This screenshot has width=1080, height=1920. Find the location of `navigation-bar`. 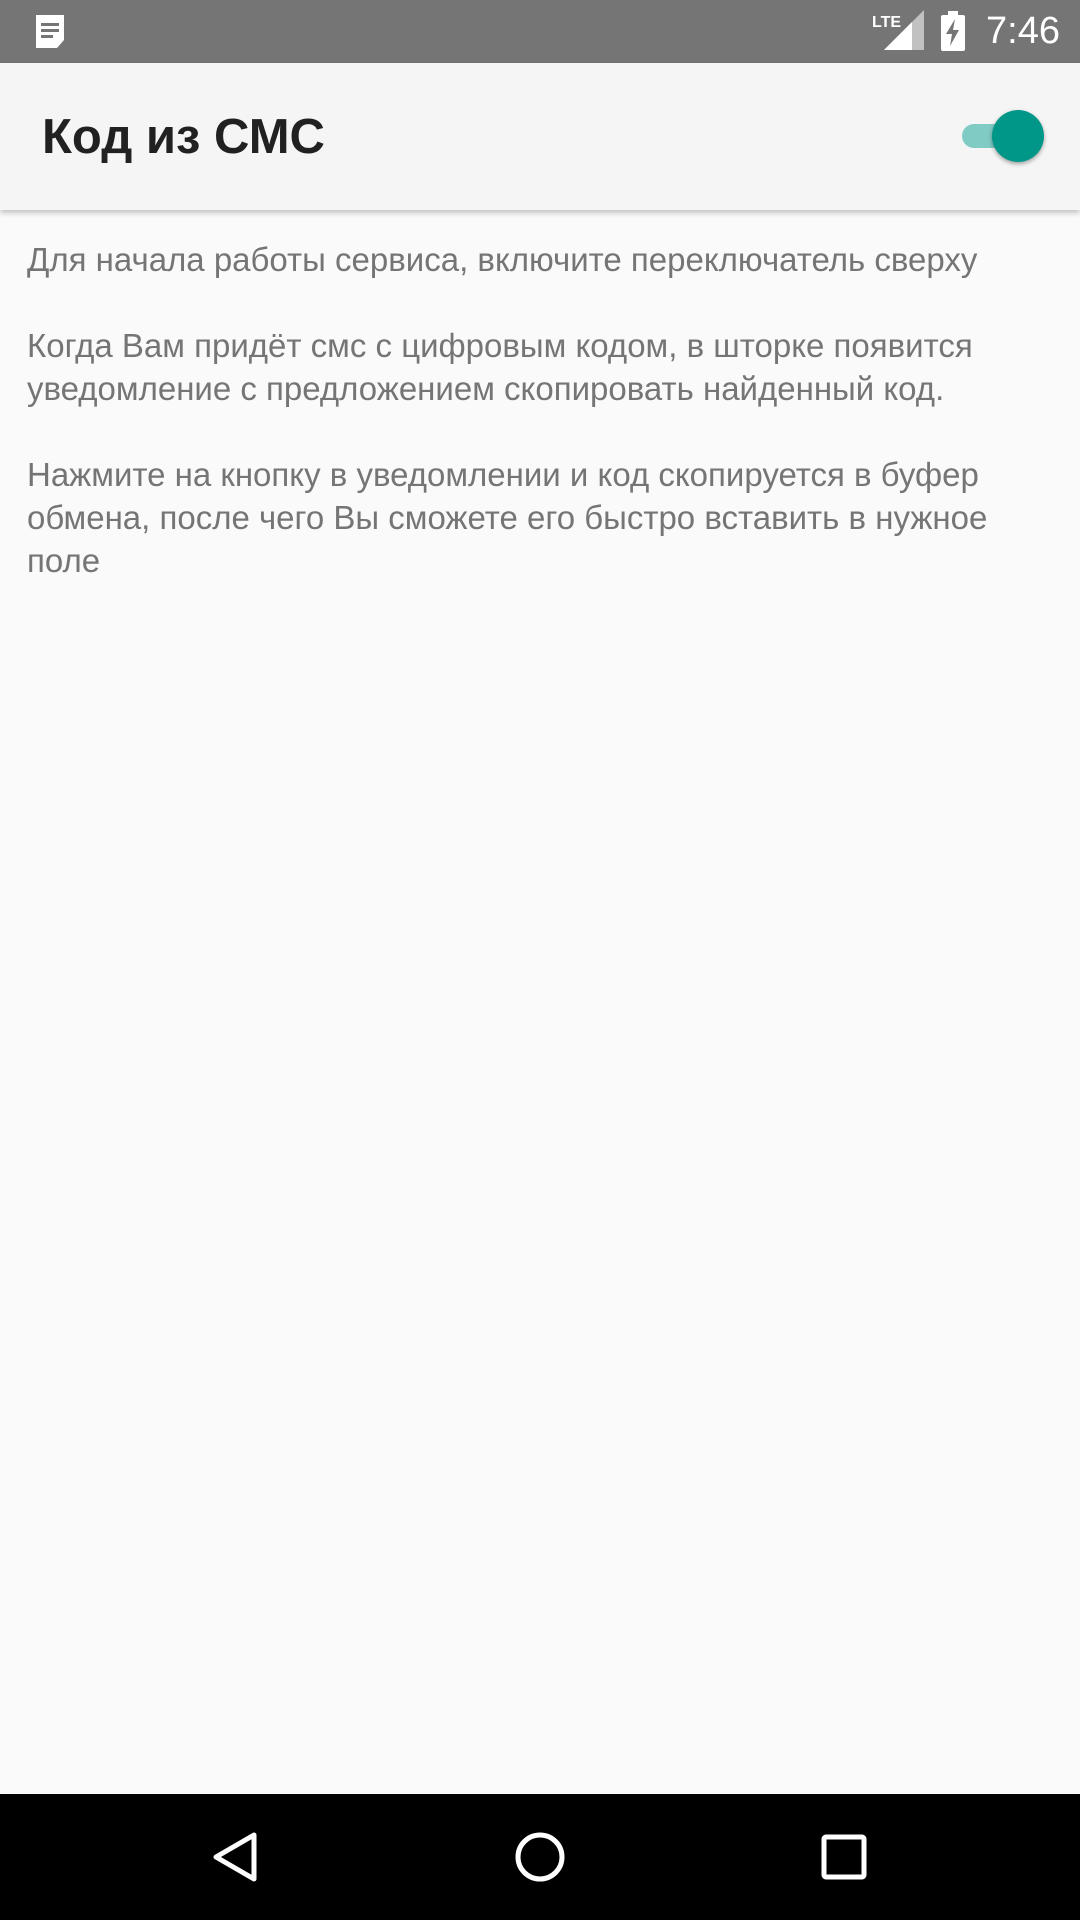

navigation-bar is located at coordinates (540, 1857).